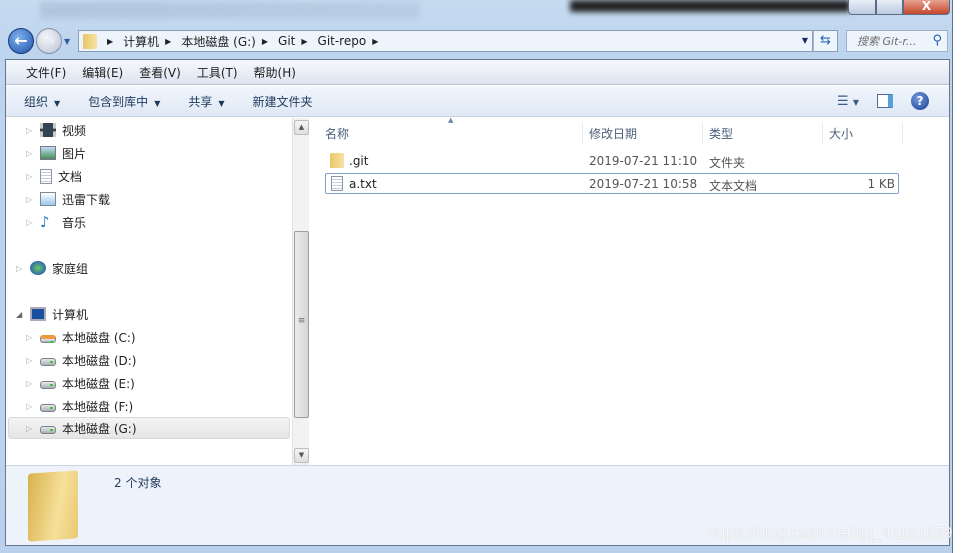 This screenshot has width=961, height=553. I want to click on organize-button: 组织 ▼, so click(42, 101).